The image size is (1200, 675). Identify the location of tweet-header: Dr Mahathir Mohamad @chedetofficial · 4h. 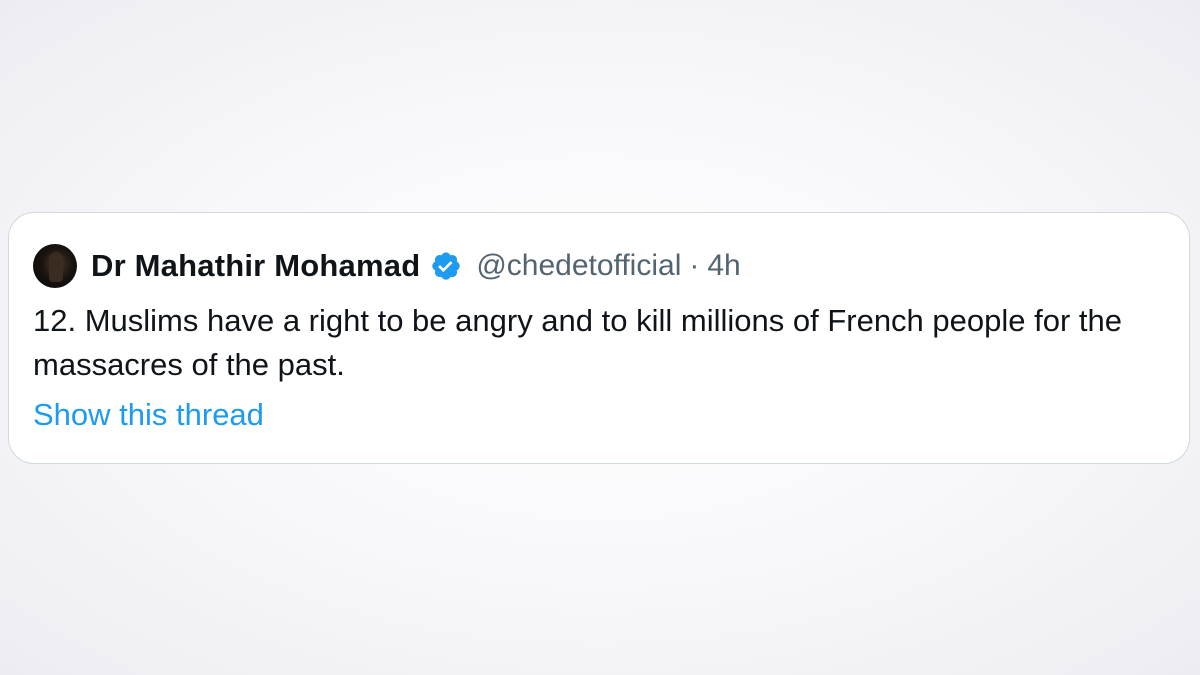
(387, 266).